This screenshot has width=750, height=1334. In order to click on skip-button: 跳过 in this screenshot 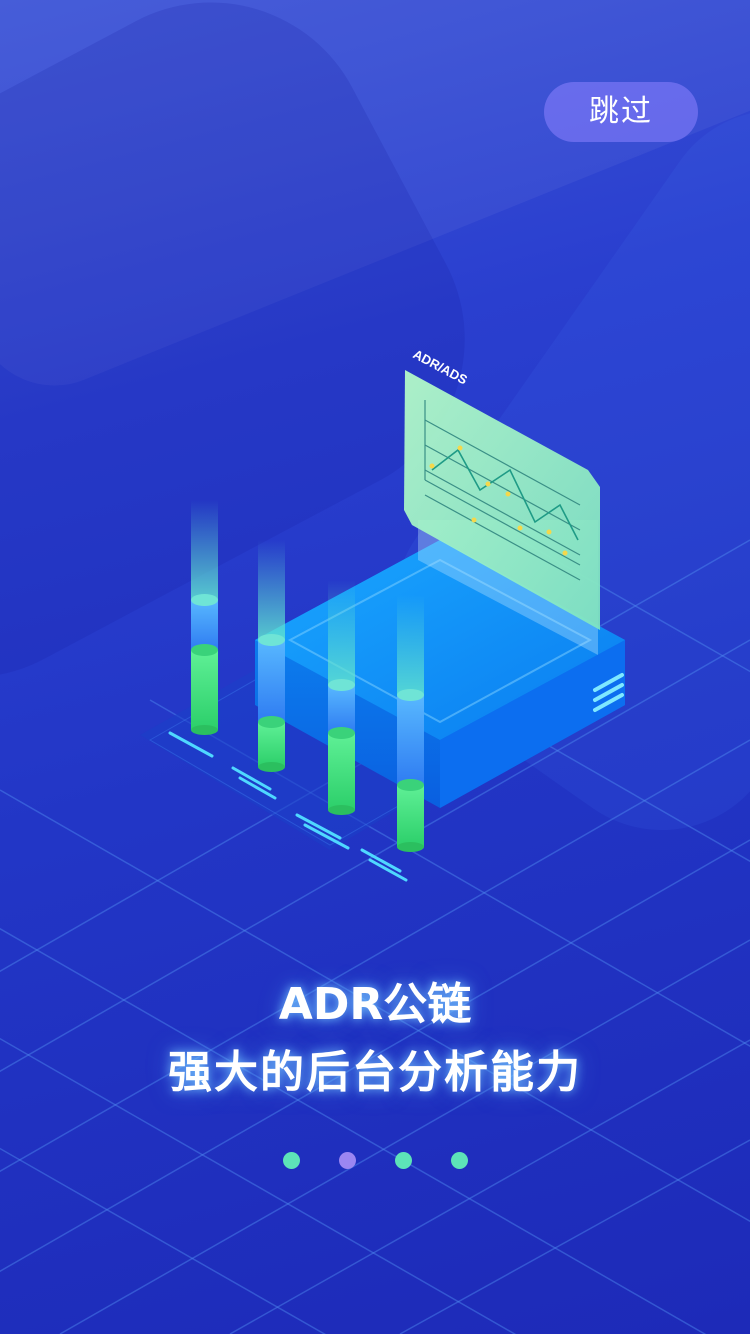, I will do `click(621, 112)`.